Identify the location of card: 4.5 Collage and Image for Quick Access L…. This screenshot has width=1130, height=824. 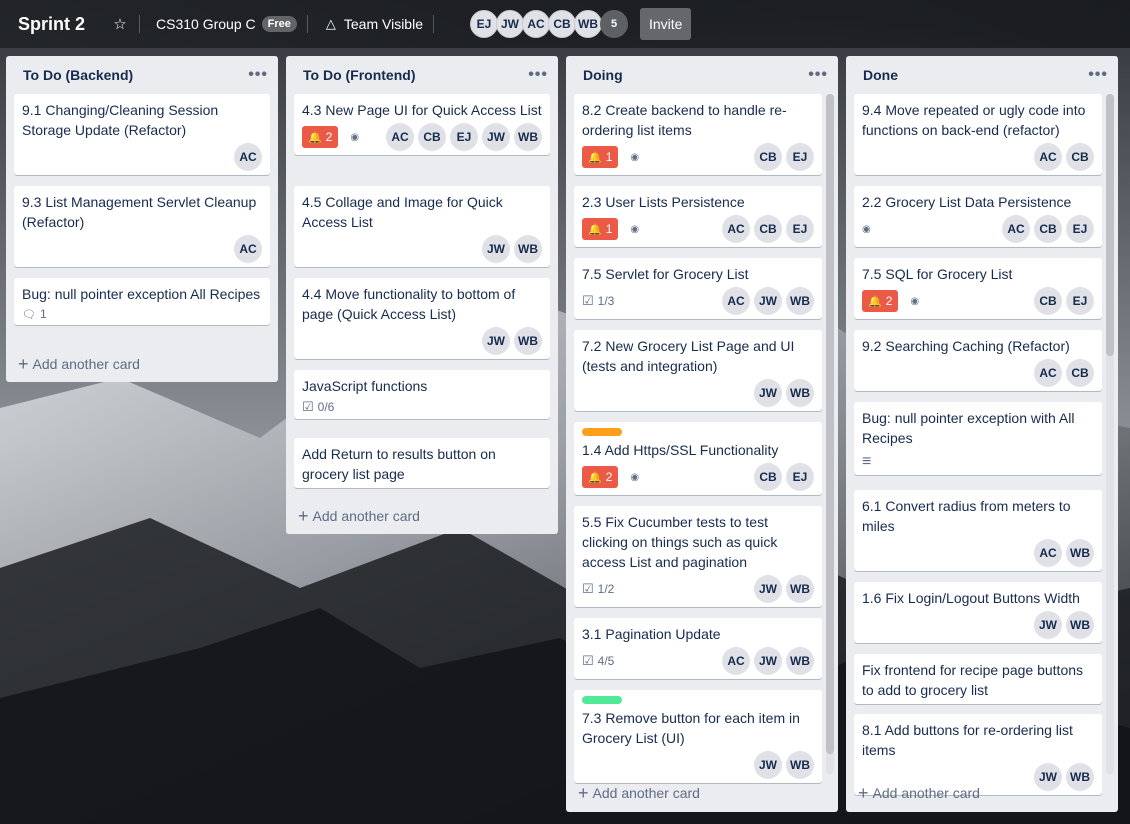
(422, 226).